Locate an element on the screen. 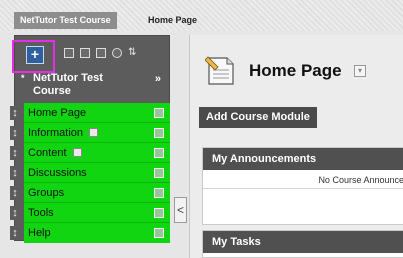 This screenshot has width=403, height=258. sidebar-item-home-page: ↕ Home Page is located at coordinates (90, 113).